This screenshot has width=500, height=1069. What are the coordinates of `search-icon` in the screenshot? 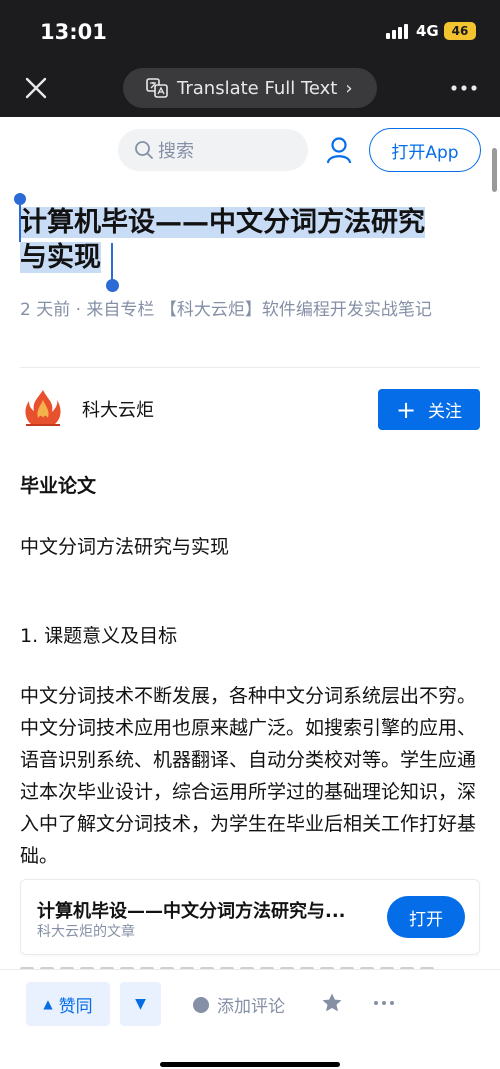 It's located at (144, 150).